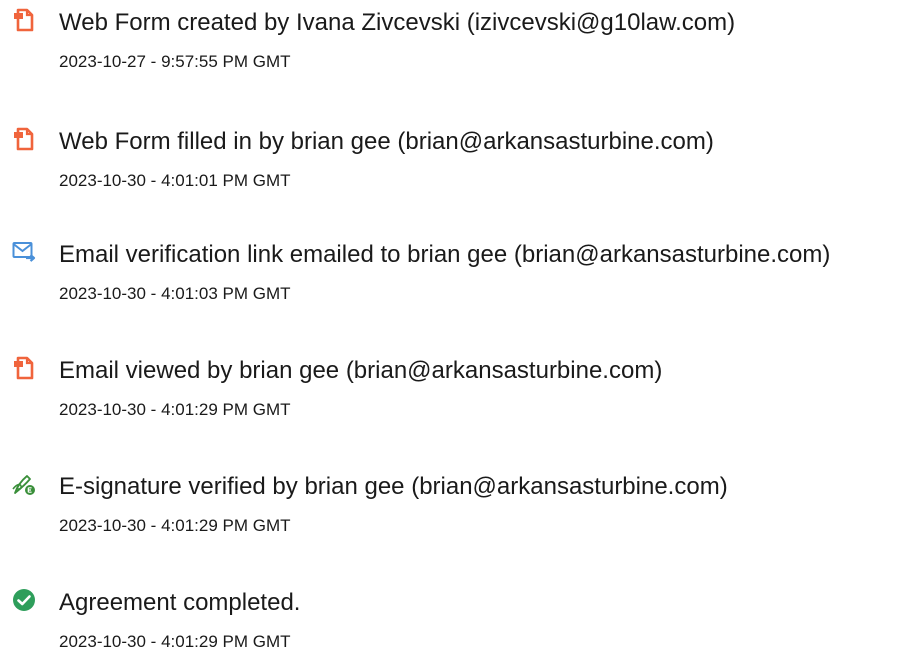 Image resolution: width=917 pixels, height=652 pixels. What do you see at coordinates (180, 602) in the screenshot?
I see `event-title: Agreement completed.` at bounding box center [180, 602].